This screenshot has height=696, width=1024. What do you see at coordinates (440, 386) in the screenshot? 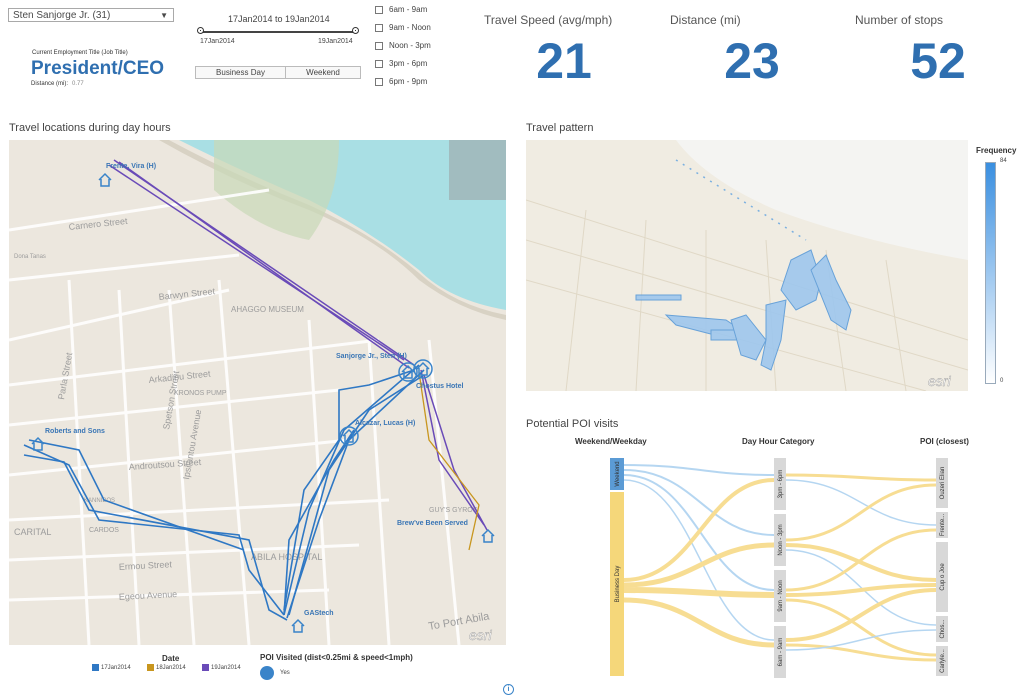
I see `poi-label: Chostus Hotel` at bounding box center [440, 386].